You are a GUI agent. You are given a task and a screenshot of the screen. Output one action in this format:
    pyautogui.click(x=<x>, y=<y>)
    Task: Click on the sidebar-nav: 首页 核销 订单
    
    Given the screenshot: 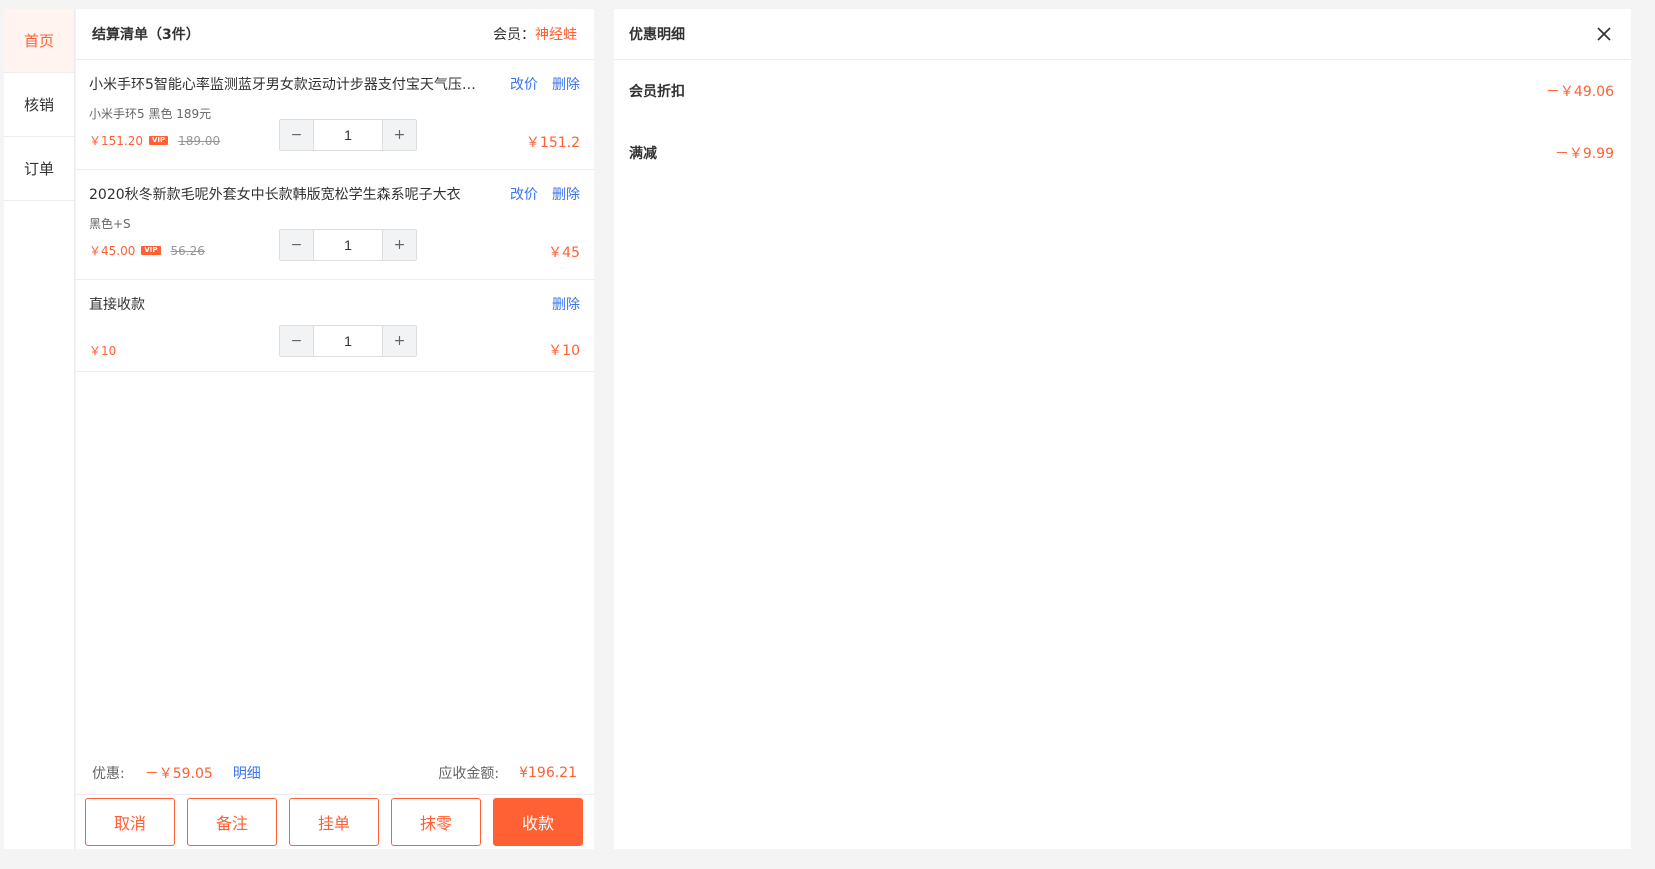 What is the action you would take?
    pyautogui.click(x=39, y=429)
    